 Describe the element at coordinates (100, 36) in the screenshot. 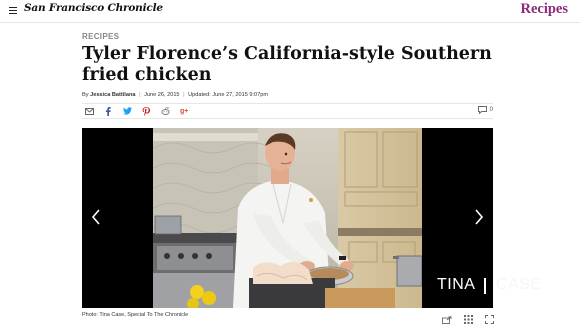

I see `article-kicker: RECIPES` at that location.